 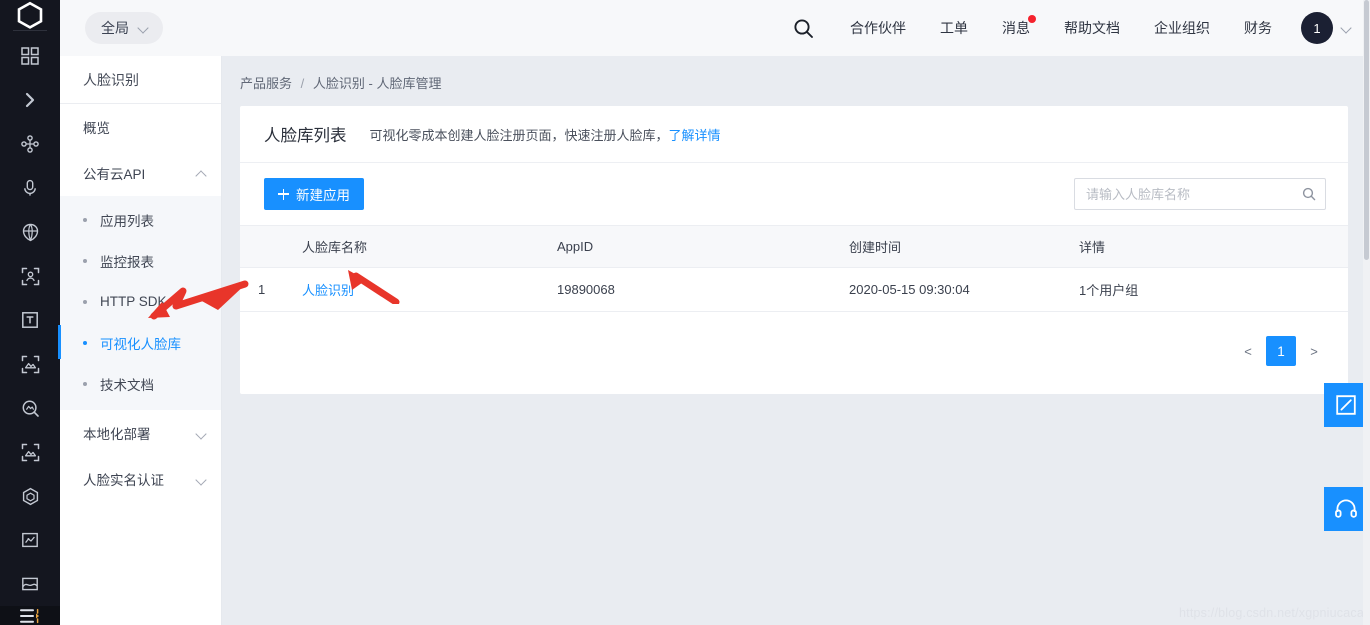 What do you see at coordinates (140, 219) in the screenshot?
I see `sidebar-item-app-list: 应用列表` at bounding box center [140, 219].